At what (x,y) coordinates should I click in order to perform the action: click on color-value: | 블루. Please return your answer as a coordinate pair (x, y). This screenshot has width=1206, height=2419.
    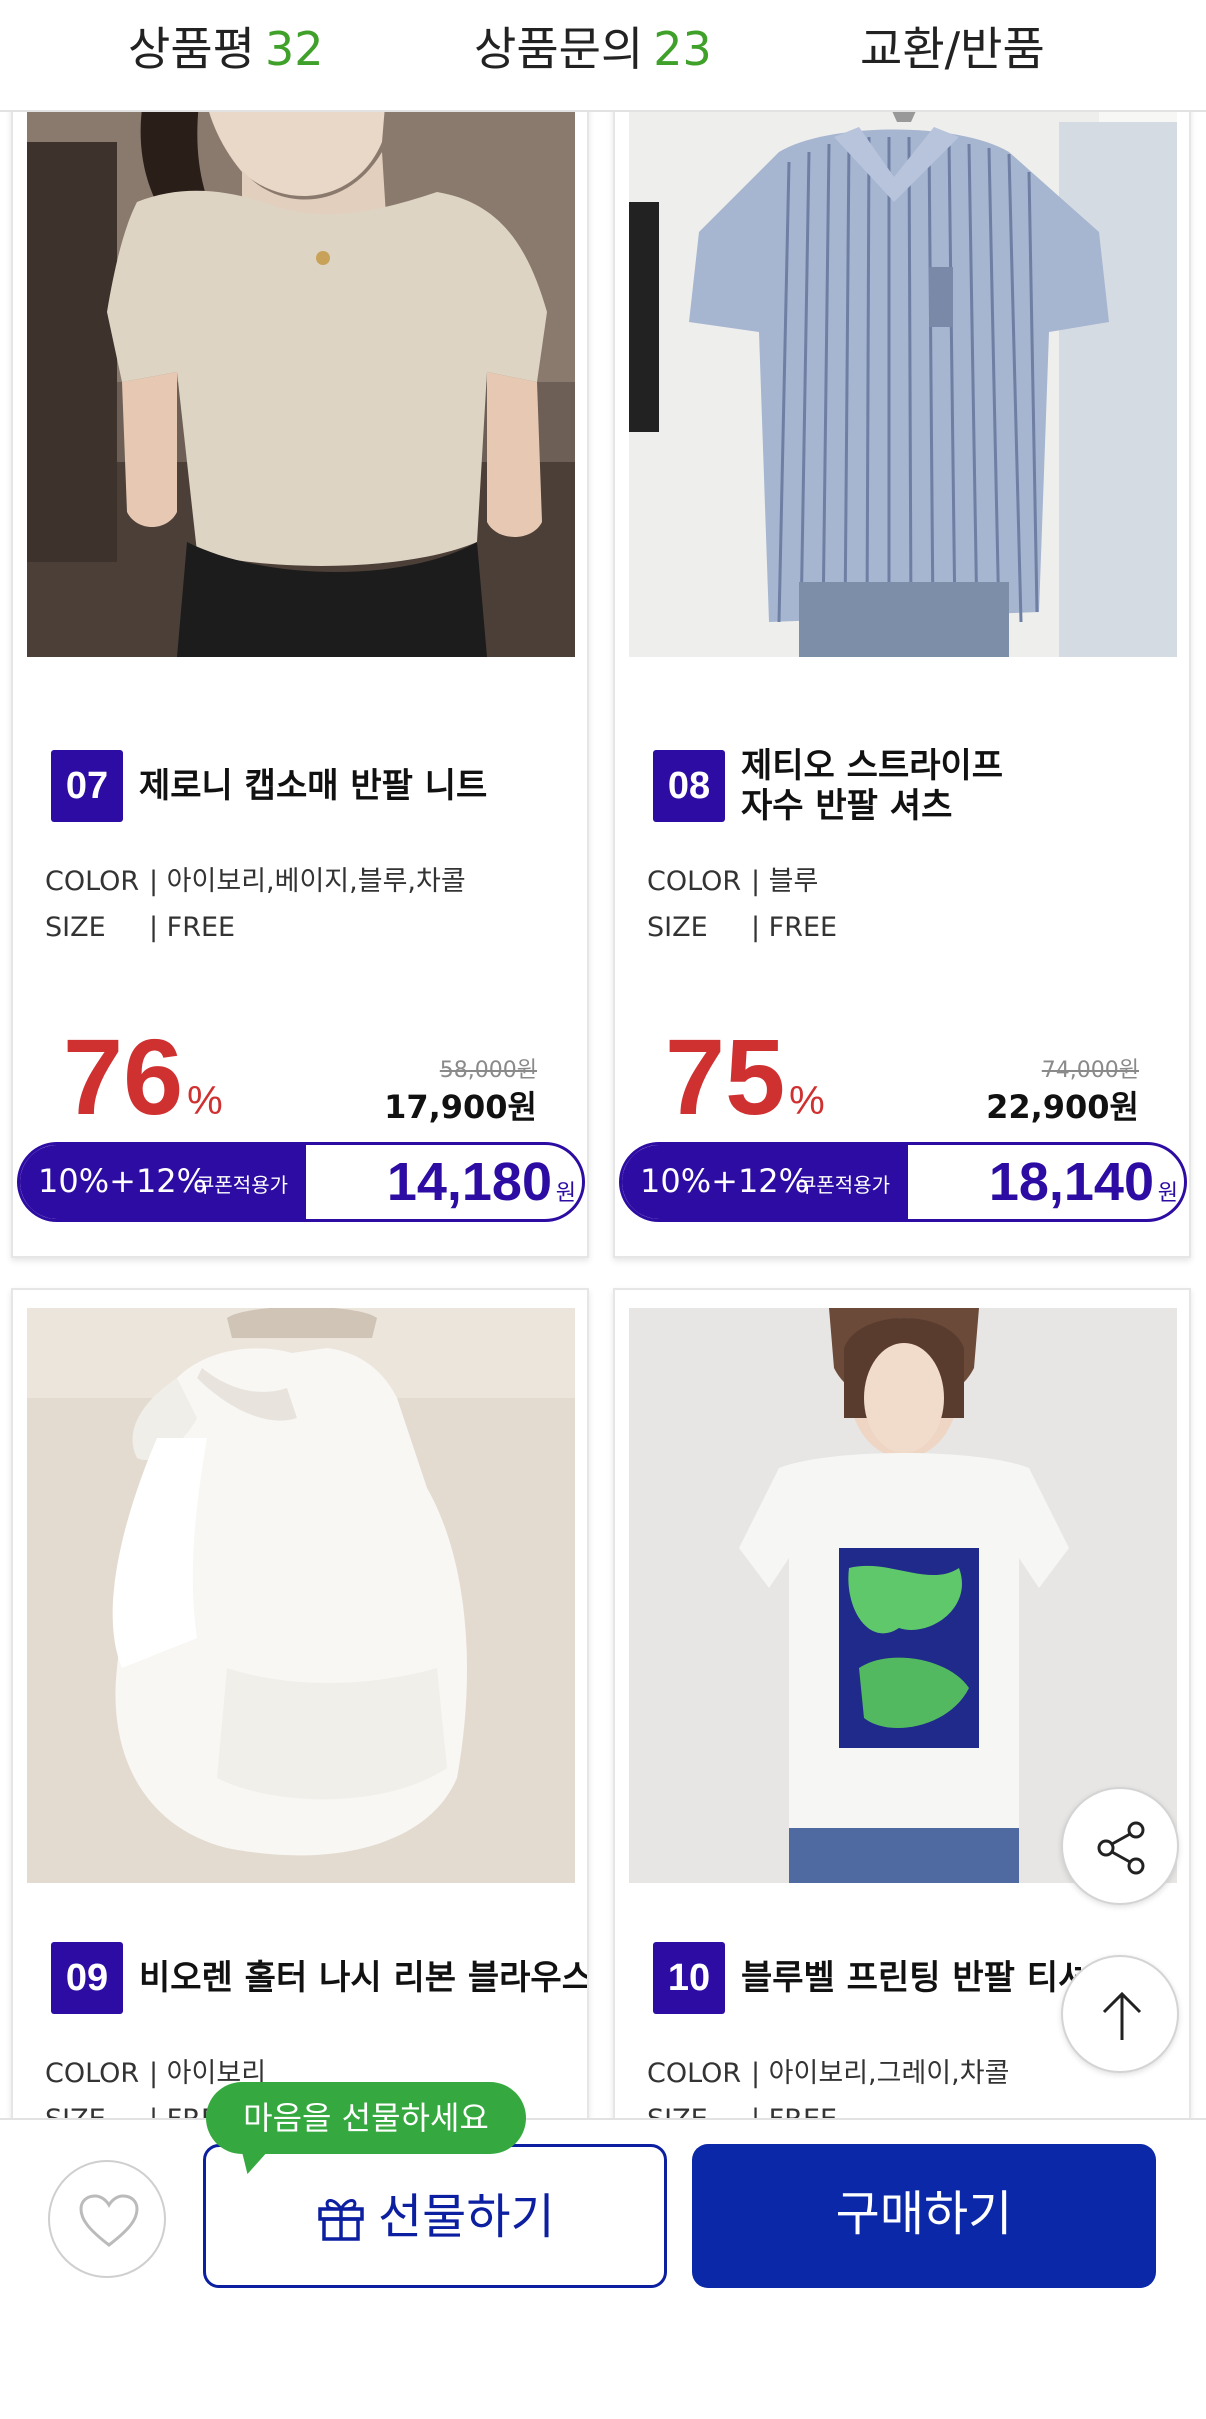
    Looking at the image, I should click on (785, 881).